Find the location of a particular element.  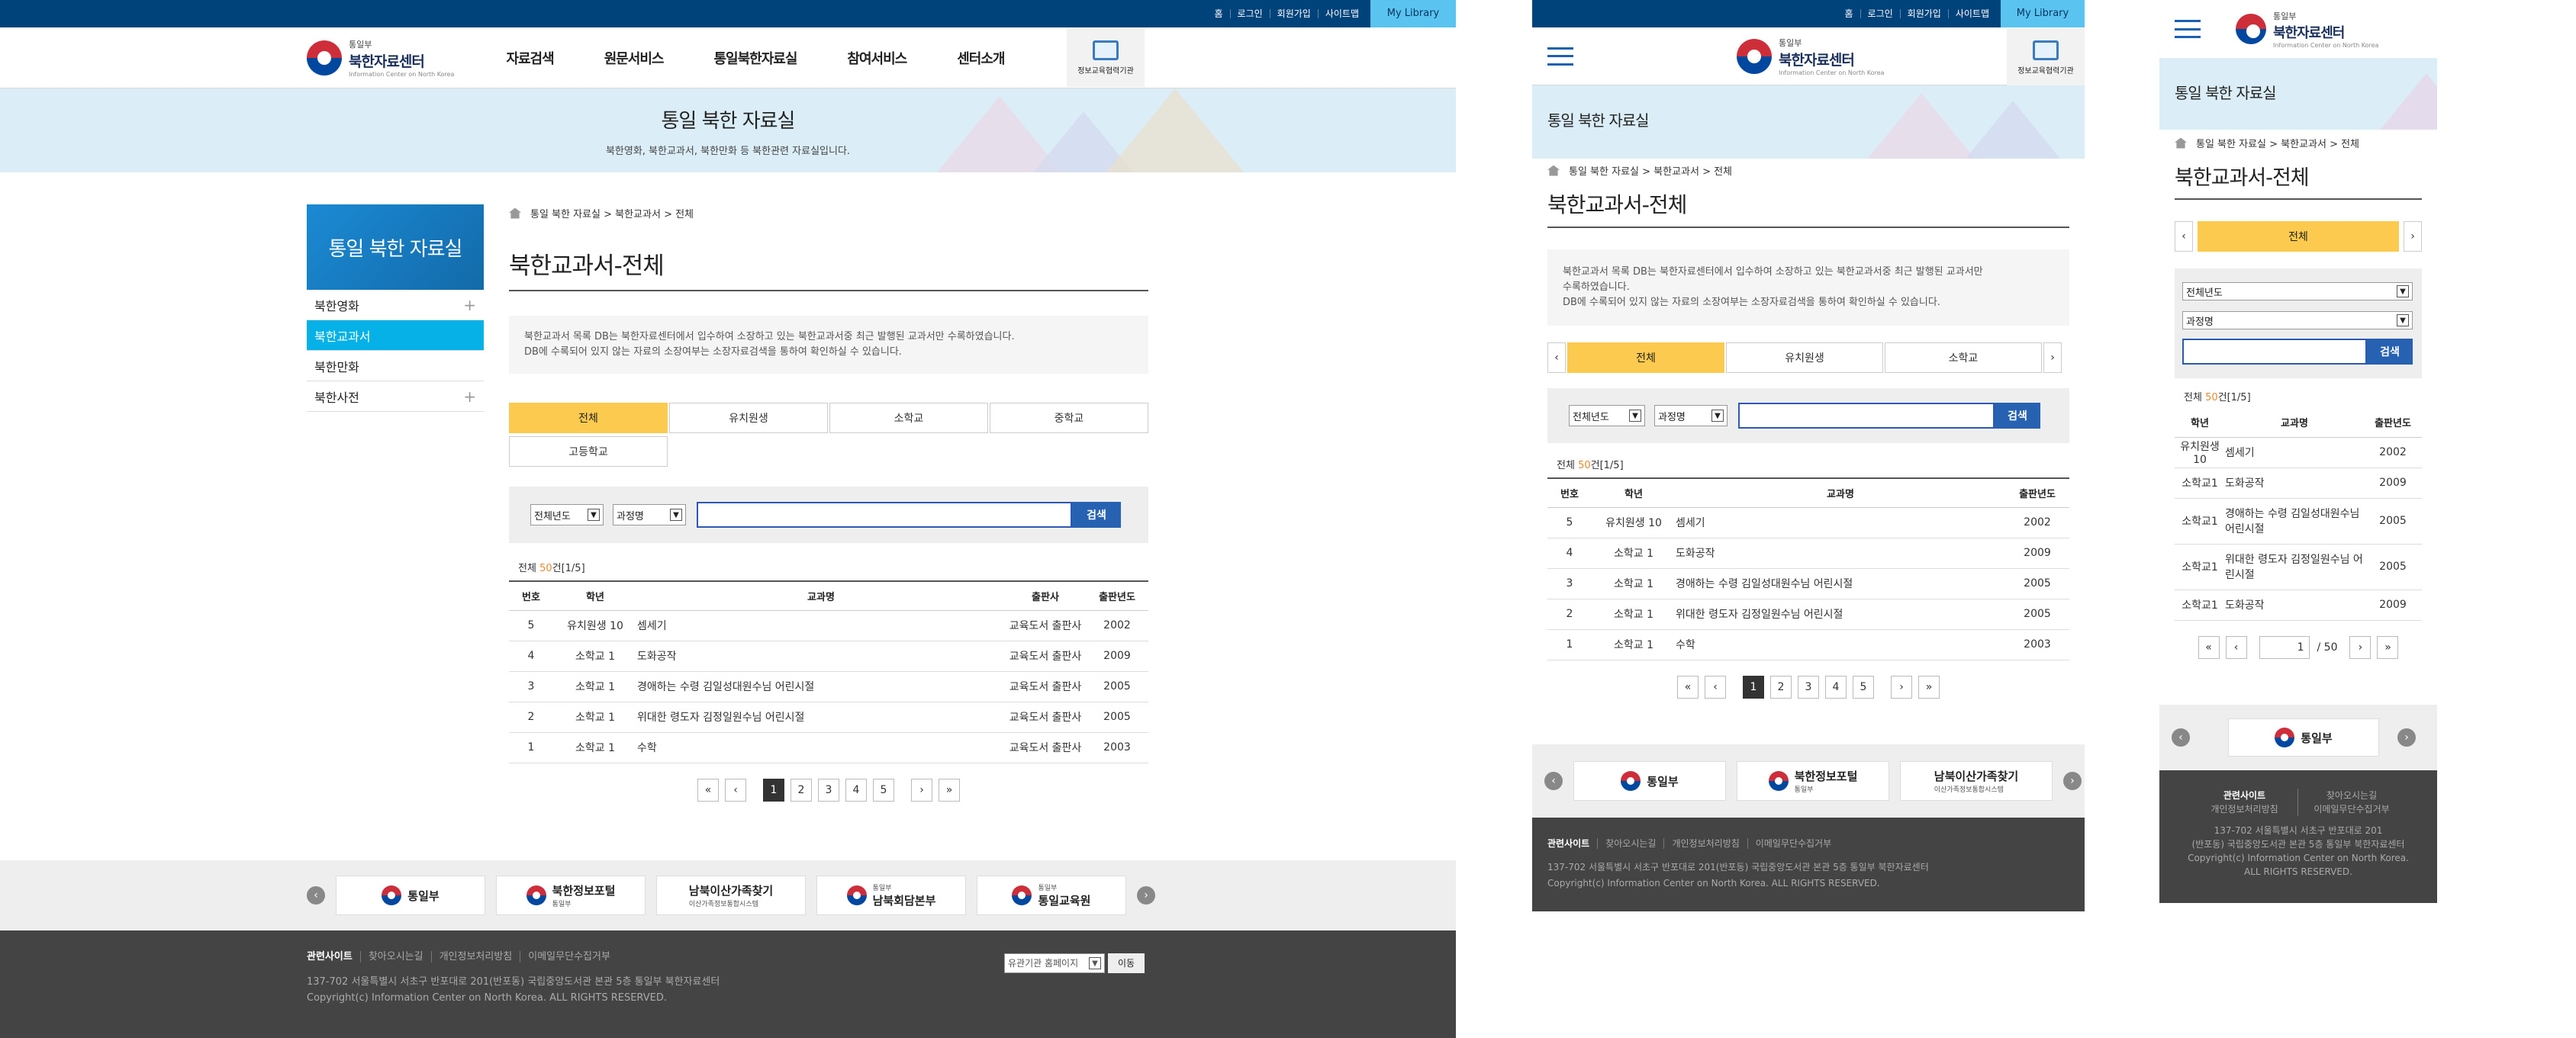

table-row: 소학교1 위대한 령도자 김정일원수님 어린시절 2005 is located at coordinates (2298, 567).